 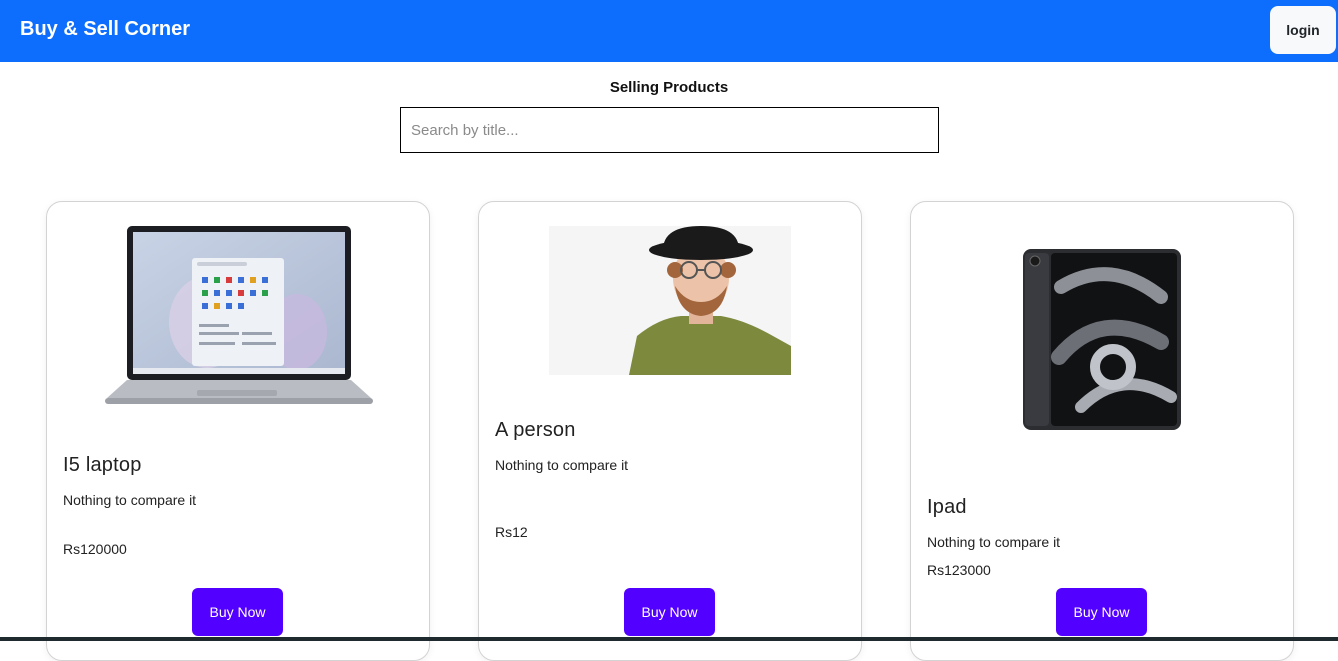 What do you see at coordinates (535, 430) in the screenshot?
I see `product-title: A person` at bounding box center [535, 430].